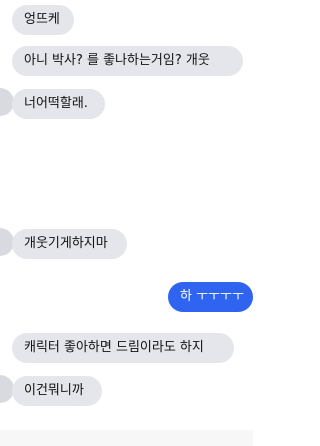 This screenshot has width=320, height=446. I want to click on message-bubble-outgoing: 하 ㅜㅜㅜㅜ, so click(210, 297).